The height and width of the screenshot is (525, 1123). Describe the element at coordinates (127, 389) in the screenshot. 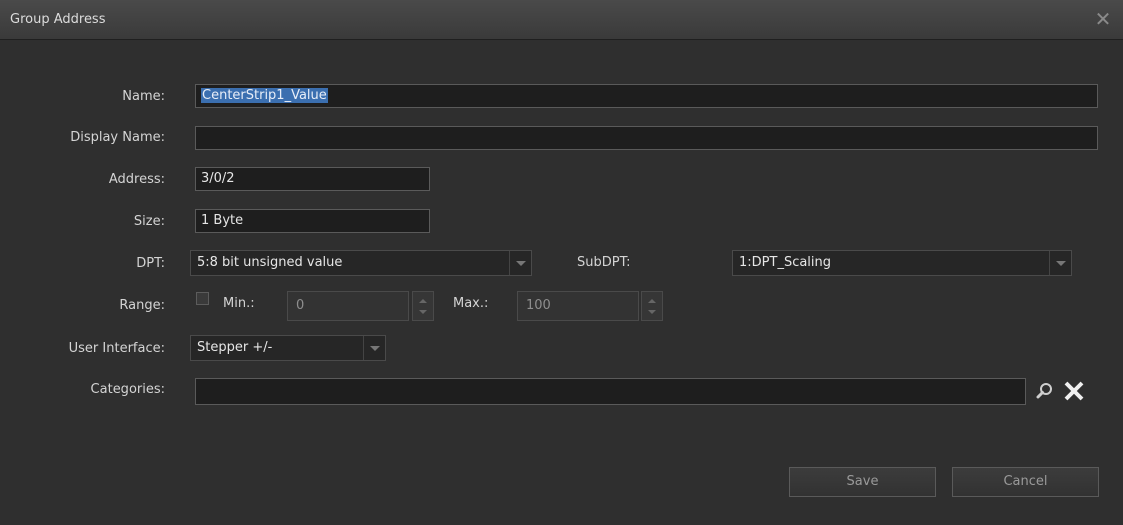

I see `categories-label: Categories:` at that location.